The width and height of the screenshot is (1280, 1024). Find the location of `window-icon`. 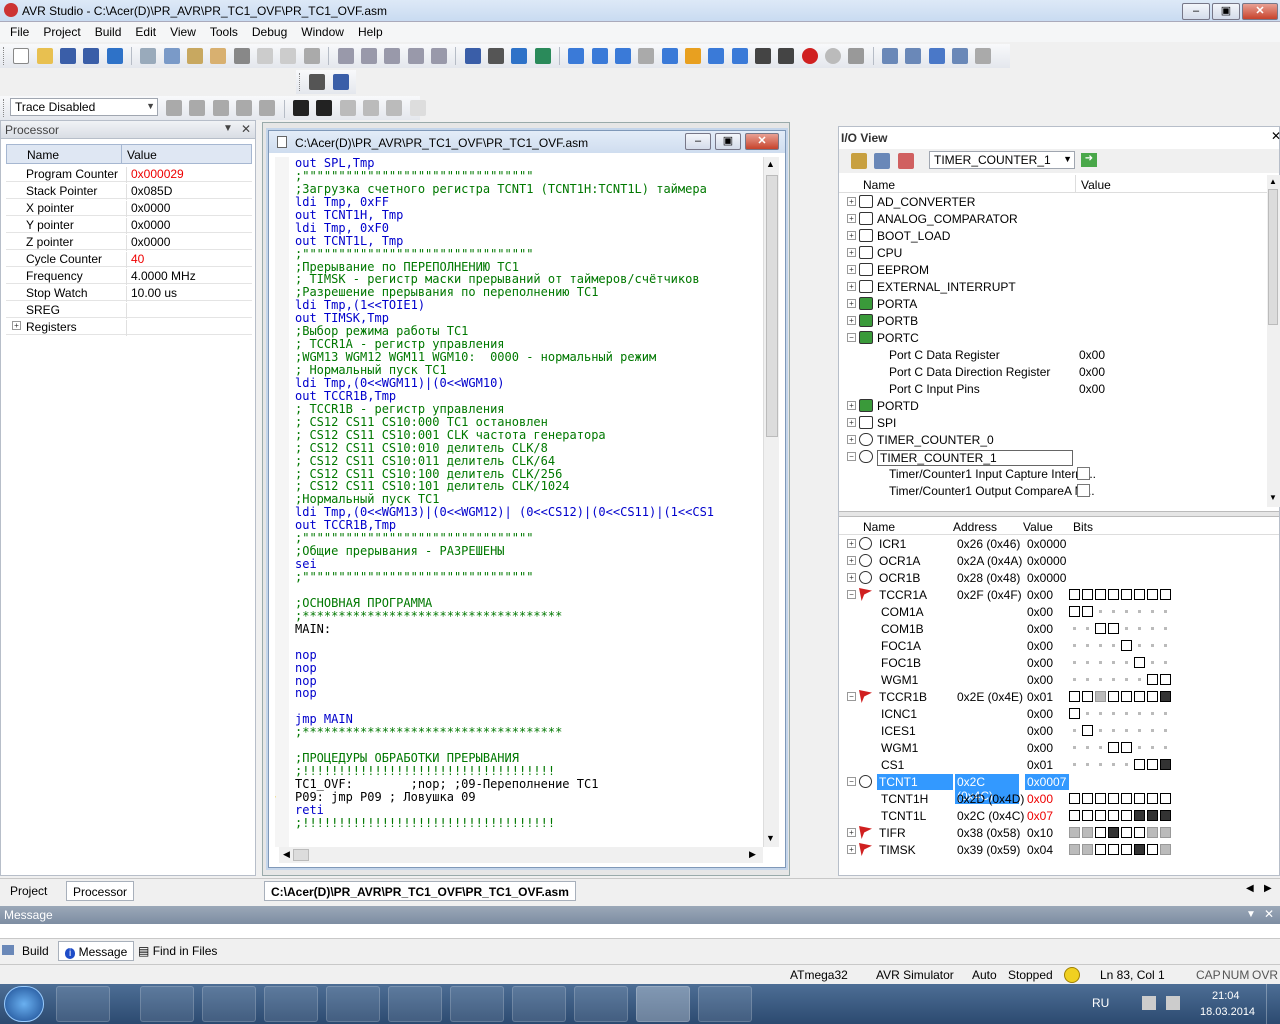

window-icon is located at coordinates (311, 56).